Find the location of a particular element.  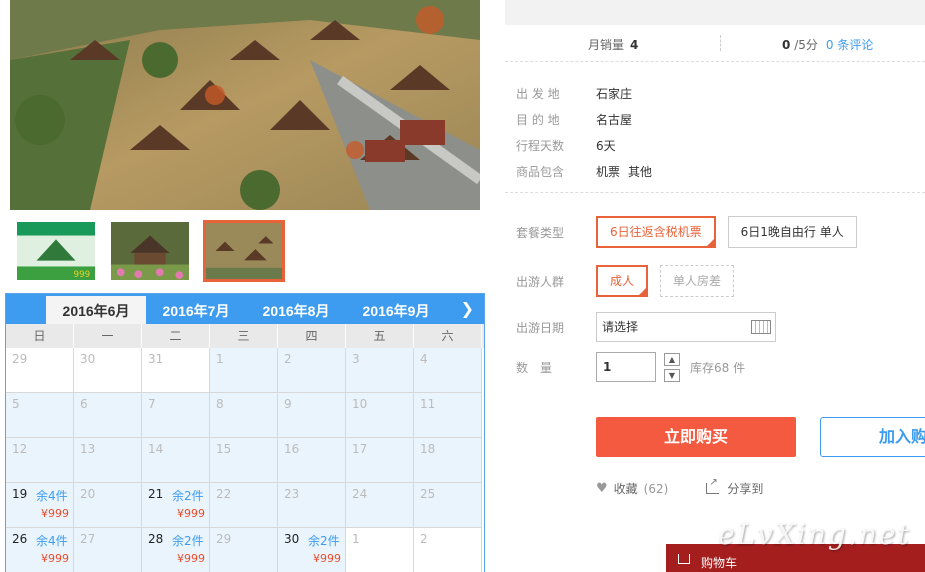

quantity-input: 1 is located at coordinates (626, 367).